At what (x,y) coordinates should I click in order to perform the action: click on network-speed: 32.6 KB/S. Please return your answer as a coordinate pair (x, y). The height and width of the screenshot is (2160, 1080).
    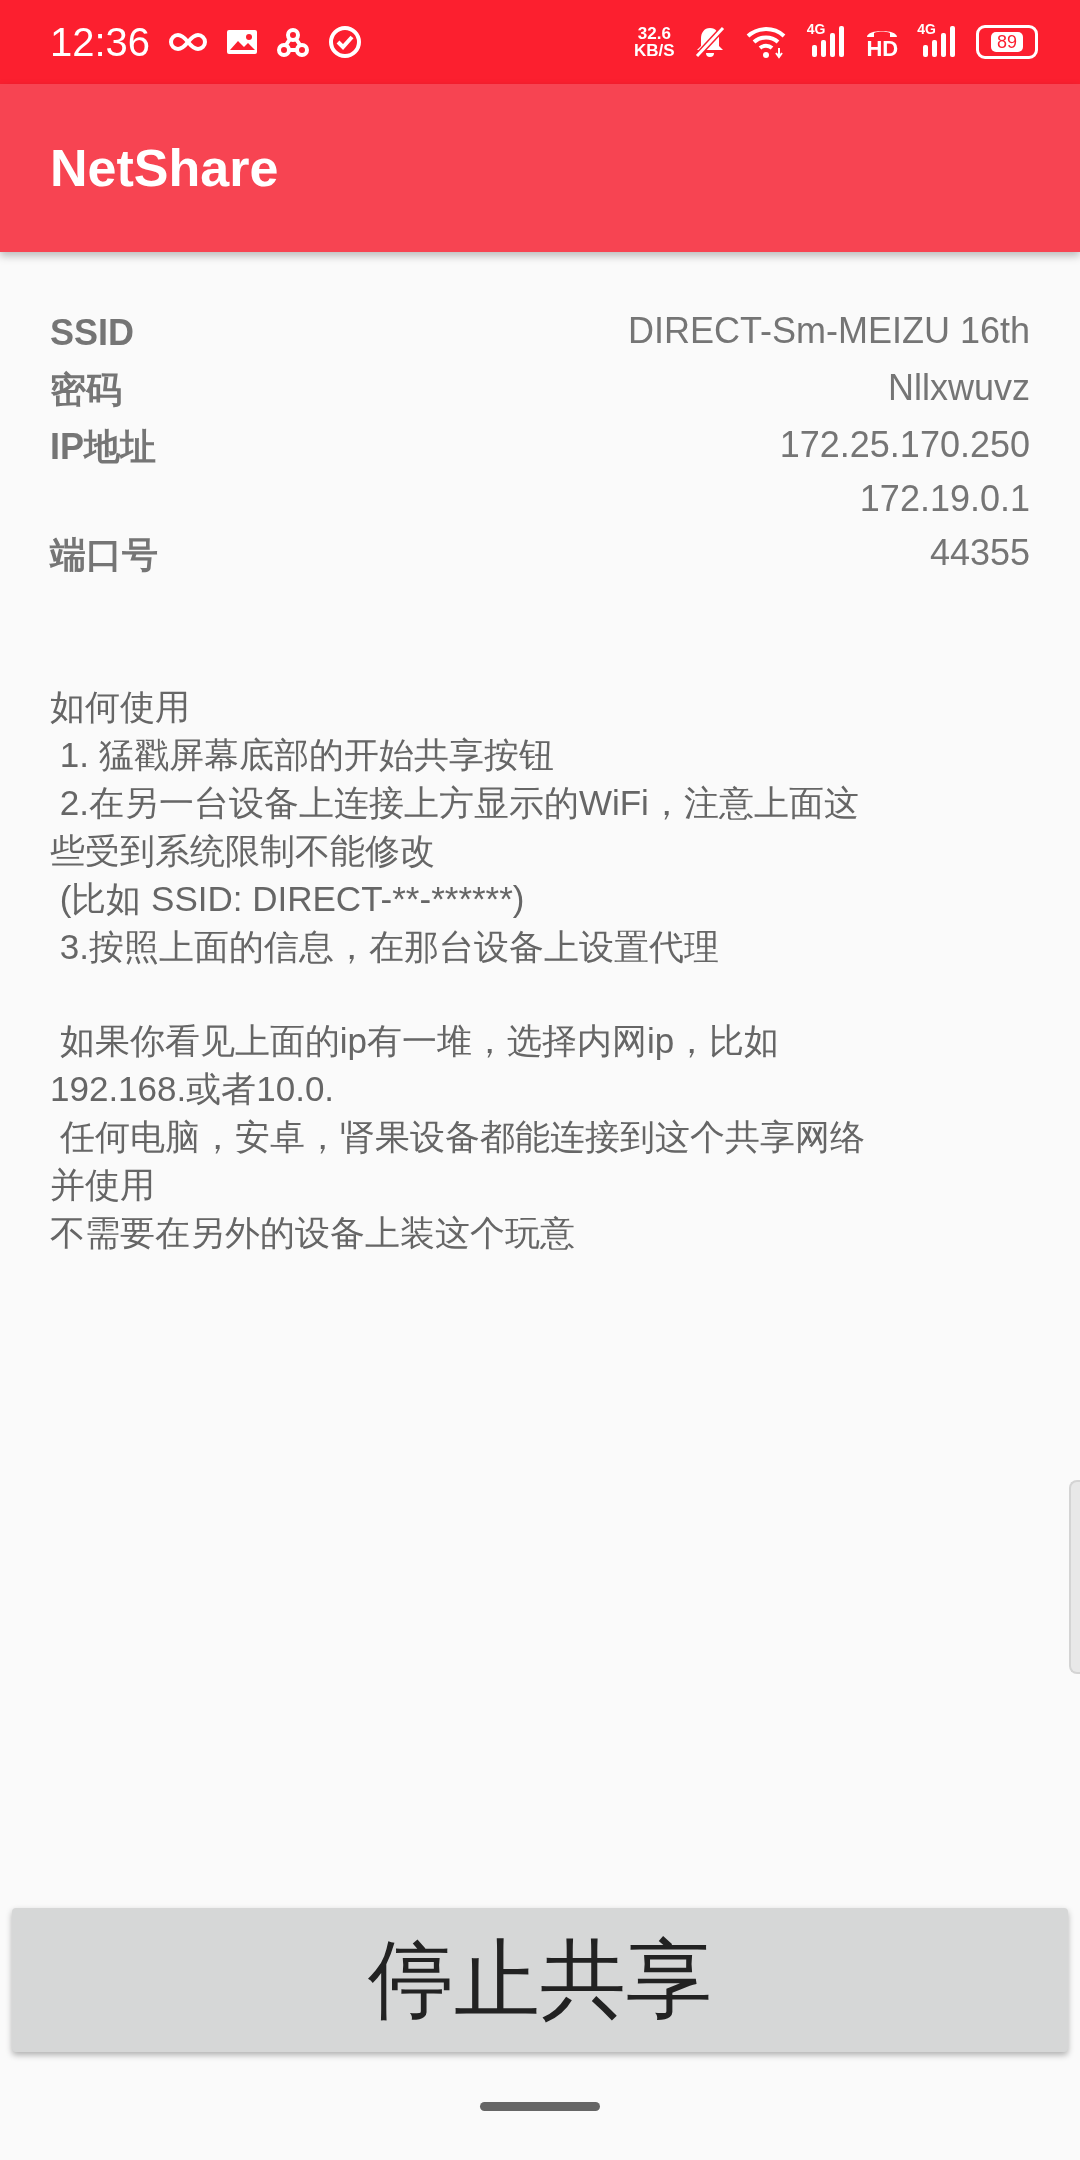
    Looking at the image, I should click on (654, 42).